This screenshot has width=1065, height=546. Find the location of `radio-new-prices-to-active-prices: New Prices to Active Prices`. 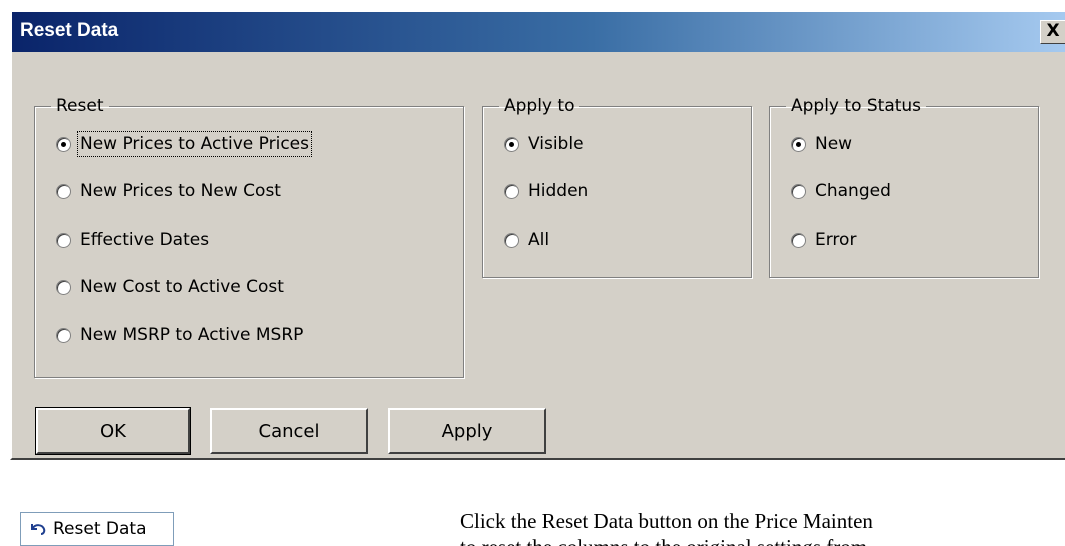

radio-new-prices-to-active-prices: New Prices to Active Prices is located at coordinates (184, 144).